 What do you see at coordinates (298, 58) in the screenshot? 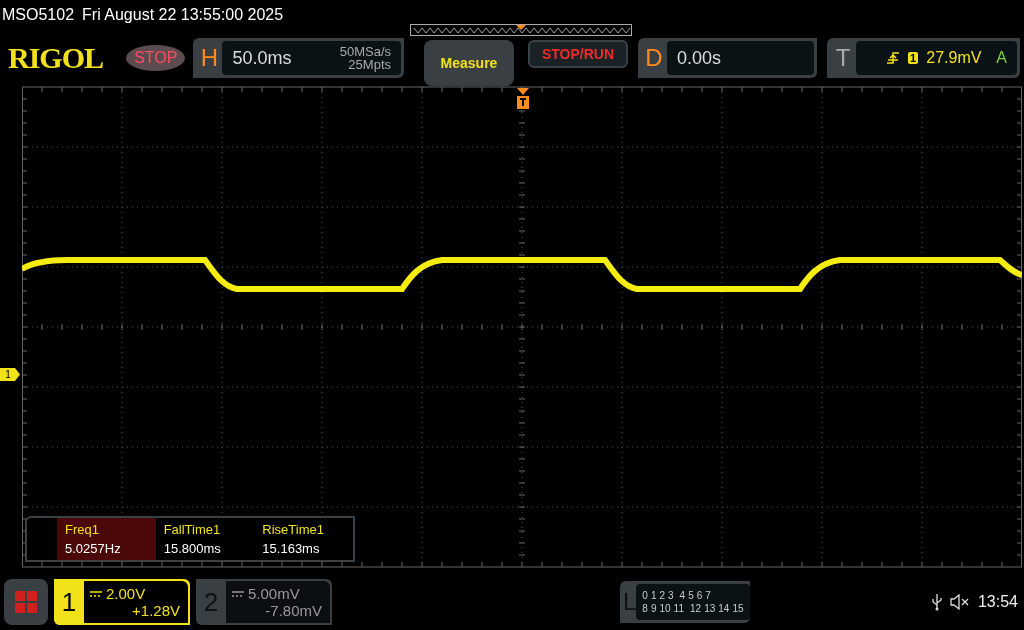
I see `horizontal-timebase-panel: H 50.0ms 50MSa/s 25Mpts` at bounding box center [298, 58].